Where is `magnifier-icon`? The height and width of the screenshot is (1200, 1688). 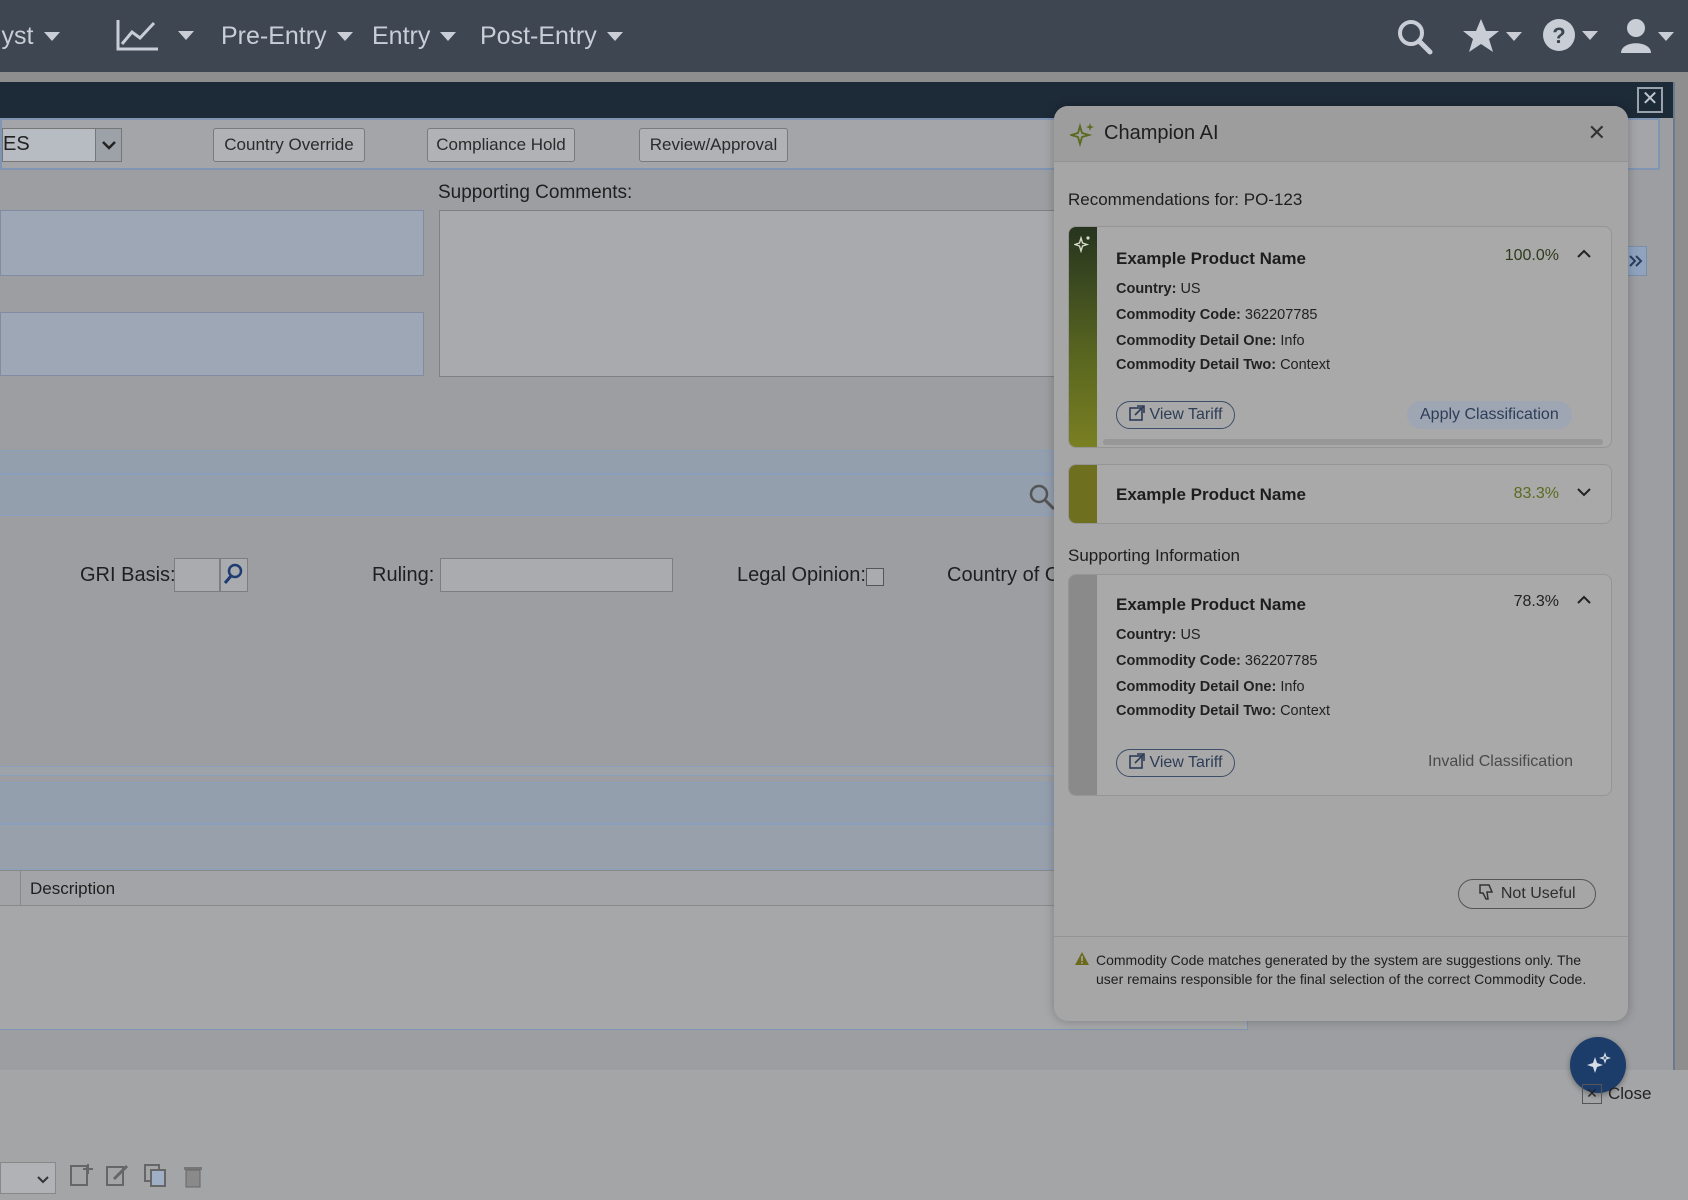 magnifier-icon is located at coordinates (233, 573).